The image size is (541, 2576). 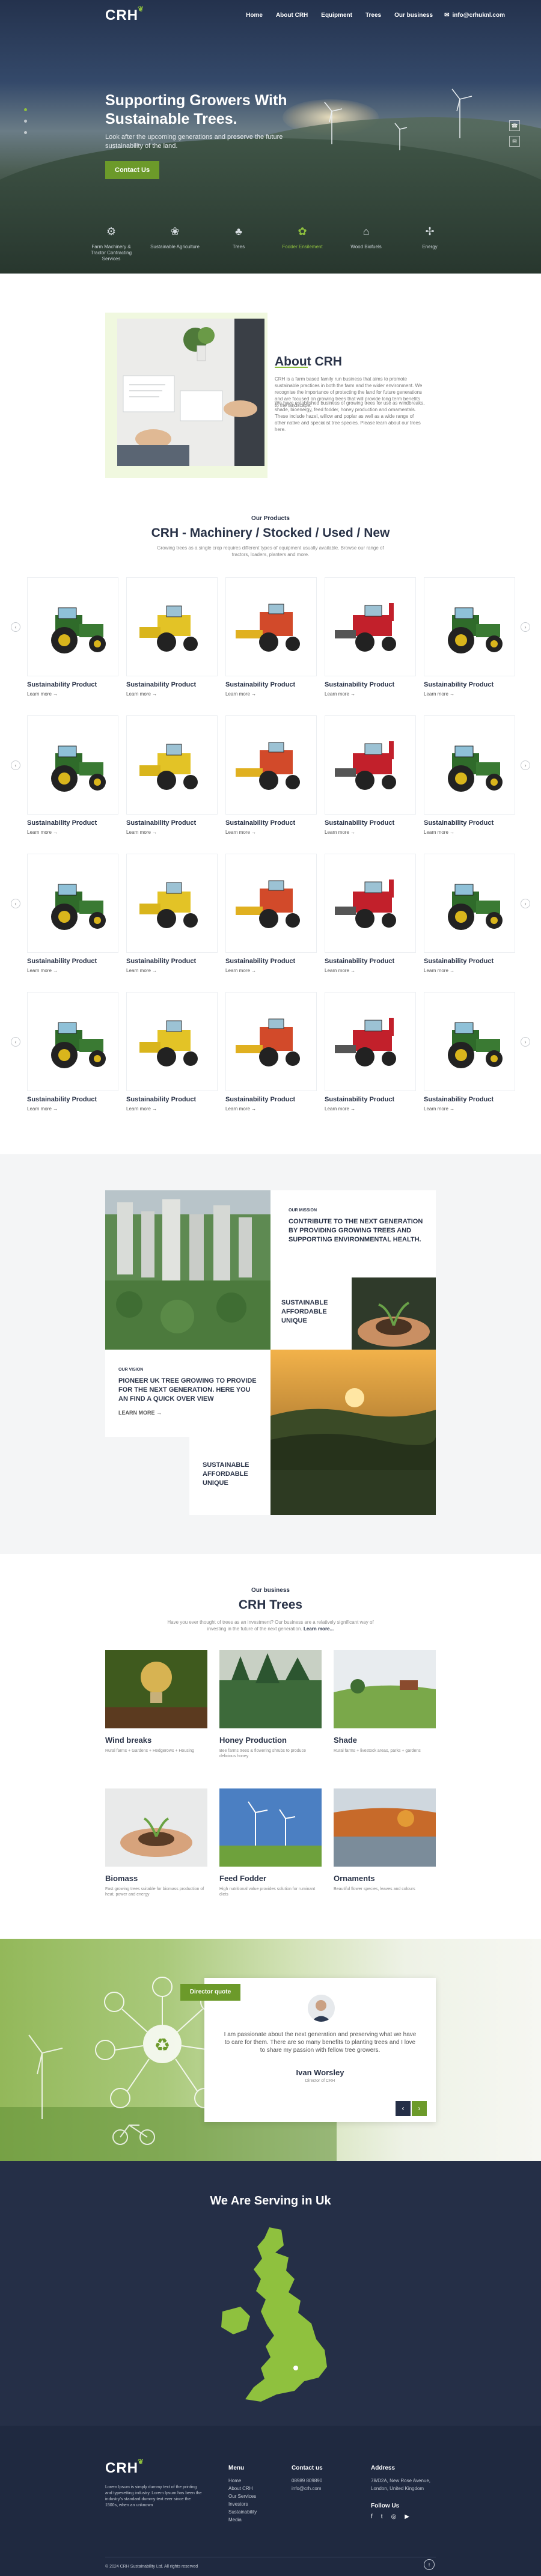 I want to click on hands-soil-illustration, so click(x=156, y=1827).